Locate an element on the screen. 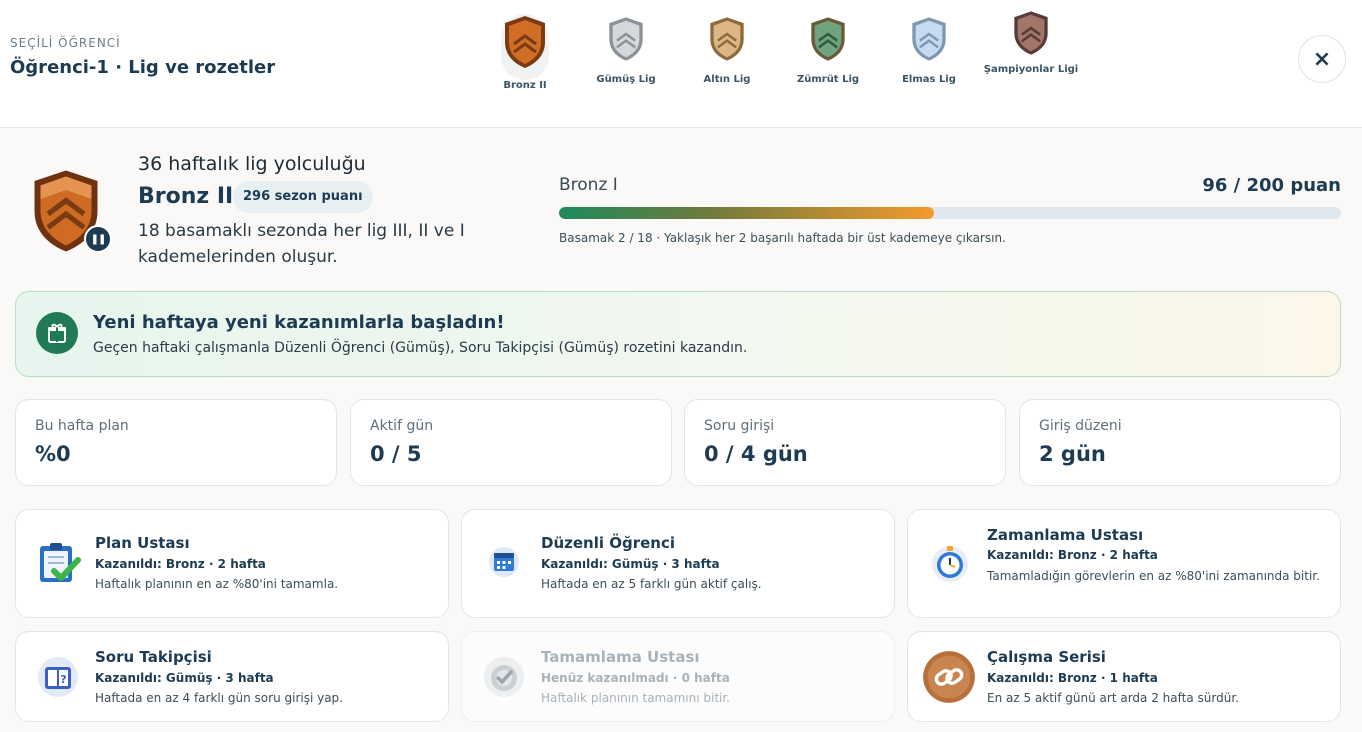 Image resolution: width=1362 pixels, height=732 pixels. close-button: × is located at coordinates (1322, 59).